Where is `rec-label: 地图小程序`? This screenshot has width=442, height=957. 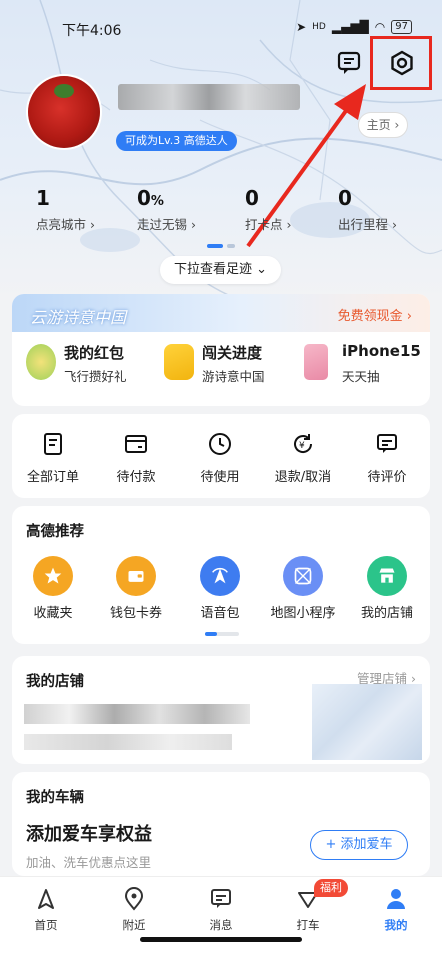
rec-label: 地图小程序 is located at coordinates (303, 613).